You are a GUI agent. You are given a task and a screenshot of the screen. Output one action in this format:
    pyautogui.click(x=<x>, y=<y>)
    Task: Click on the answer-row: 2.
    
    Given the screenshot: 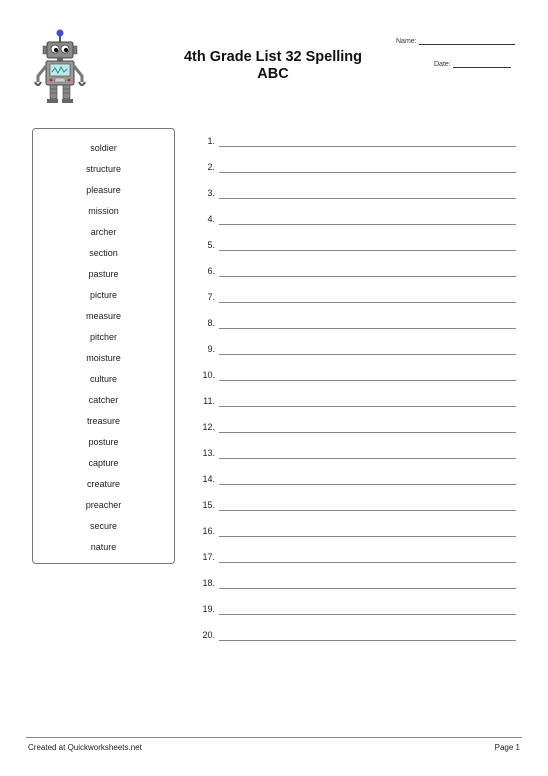 What is the action you would take?
    pyautogui.click(x=356, y=168)
    